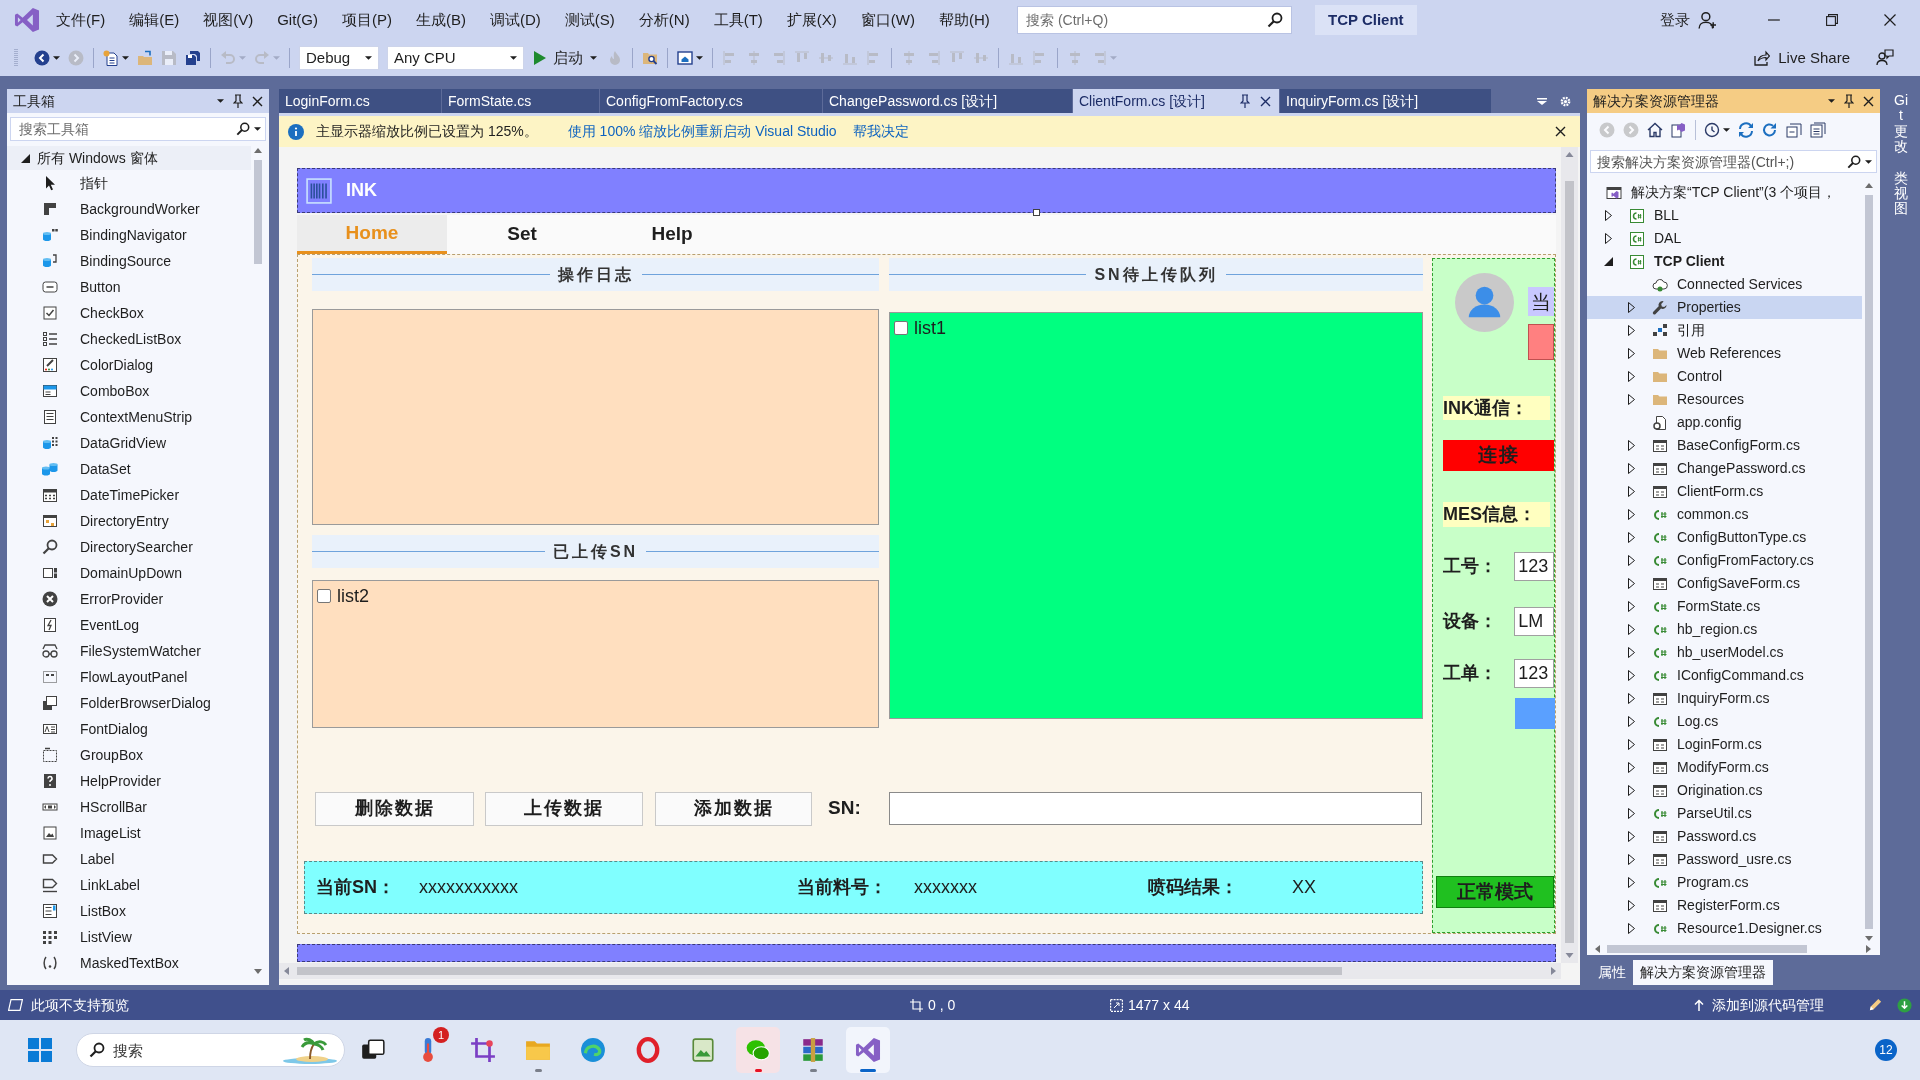 This screenshot has height=1080, width=1920. What do you see at coordinates (1724, 744) in the screenshot?
I see `tree-item: LoginForm.cs` at bounding box center [1724, 744].